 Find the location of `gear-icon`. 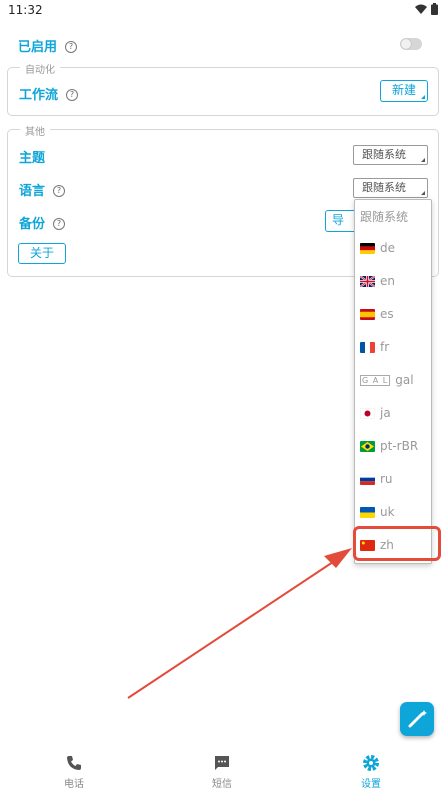

gear-icon is located at coordinates (371, 763).